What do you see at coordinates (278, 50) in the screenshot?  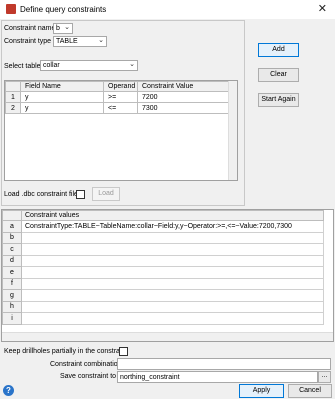 I see `add-button: Add` at bounding box center [278, 50].